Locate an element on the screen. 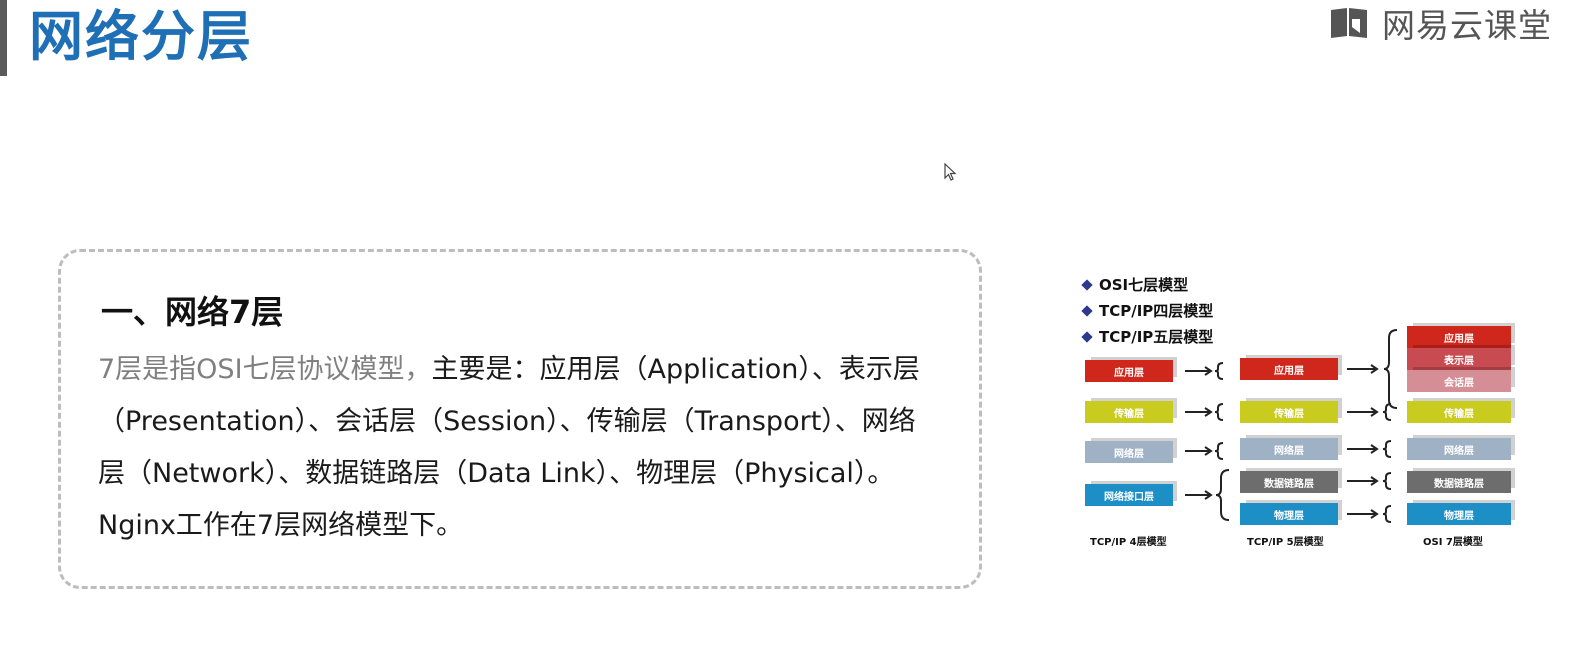 Image resolution: width=1586 pixels, height=646 pixels. caption-tcpip5: TCP/IP 5层模型 is located at coordinates (1285, 542).